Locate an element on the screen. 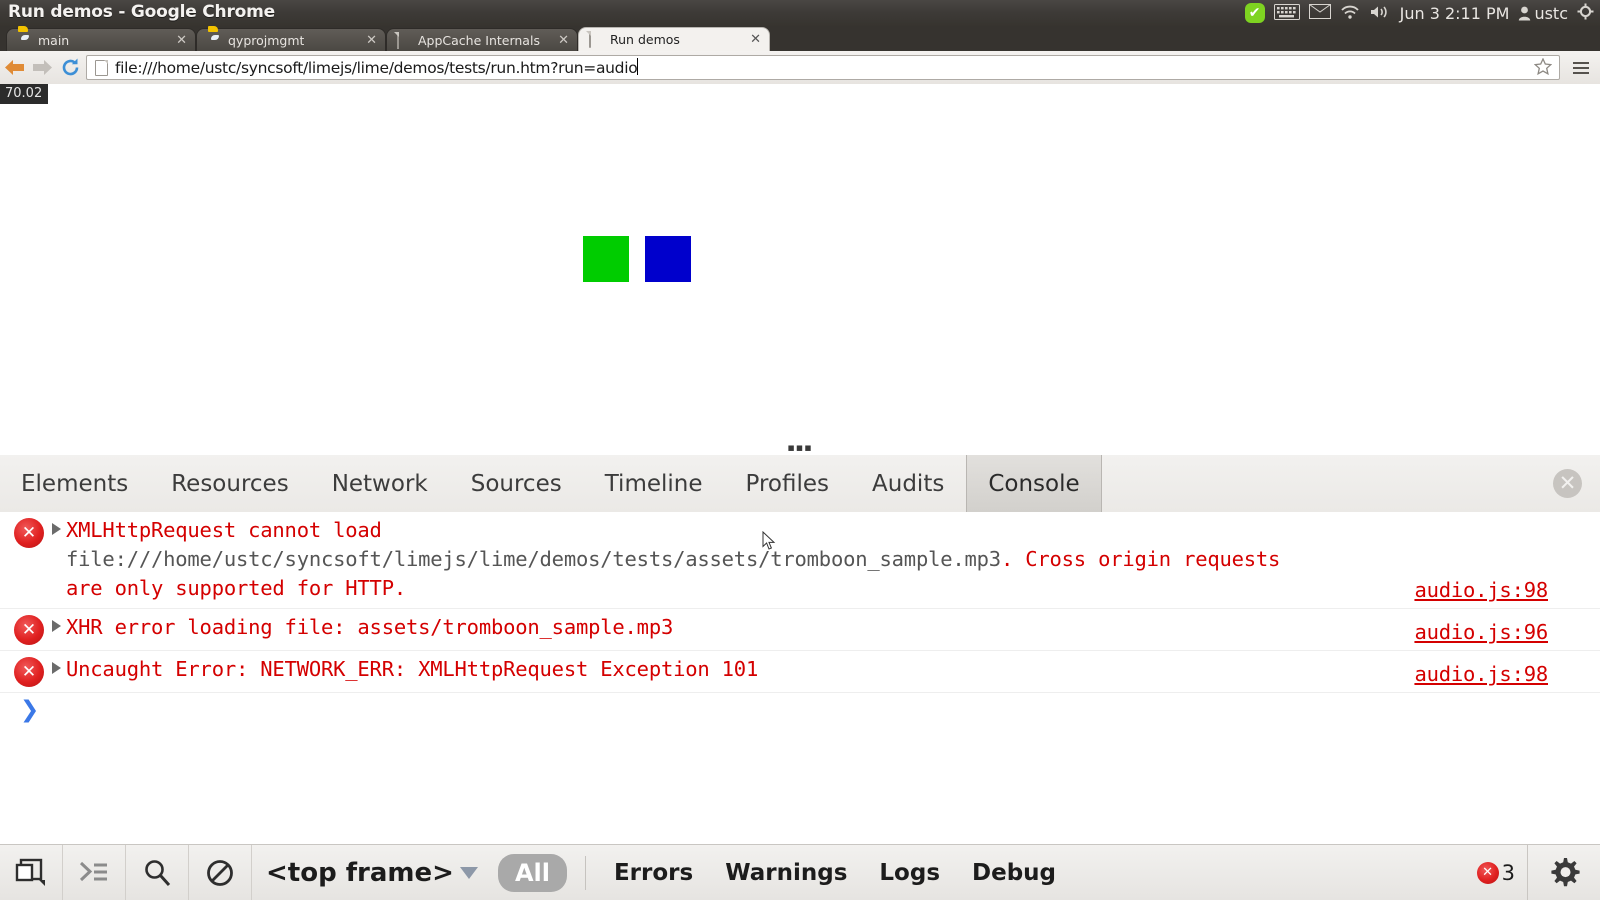 The height and width of the screenshot is (900, 1600). green-square is located at coordinates (606, 259).